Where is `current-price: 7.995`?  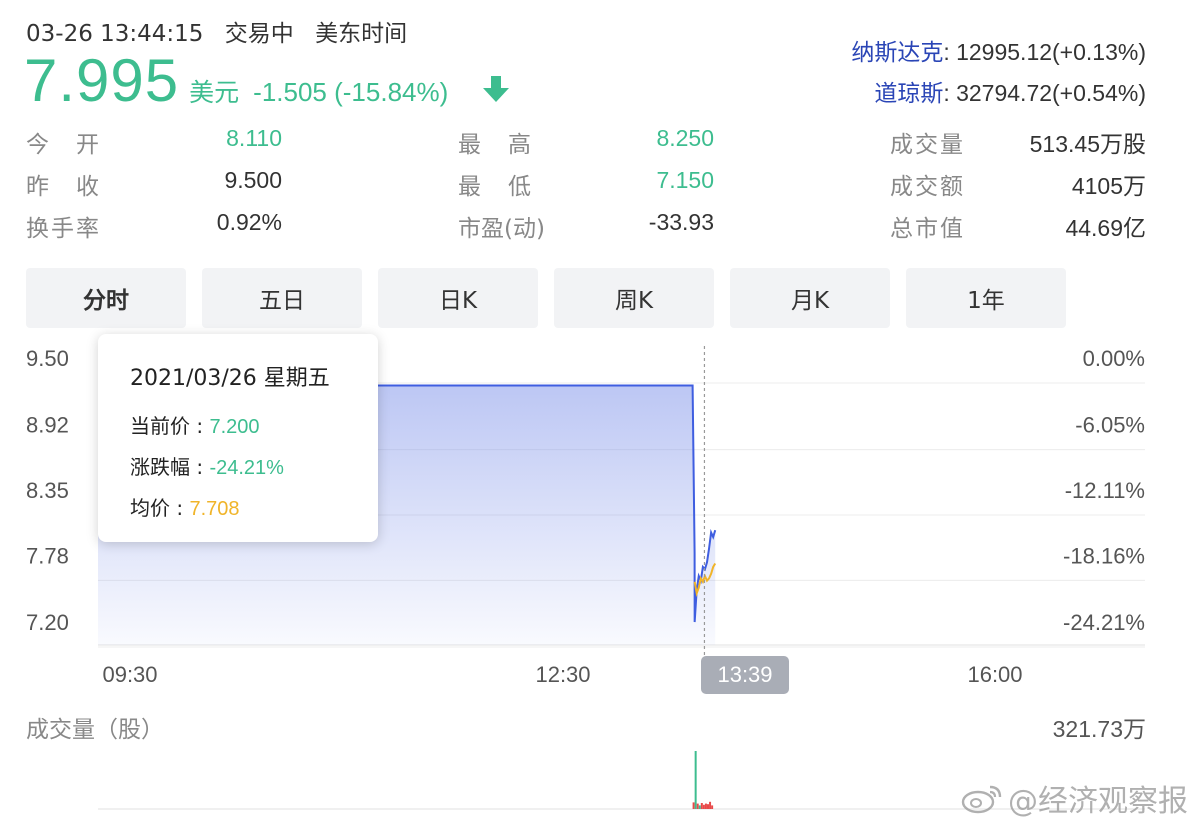
current-price: 7.995 is located at coordinates (102, 80).